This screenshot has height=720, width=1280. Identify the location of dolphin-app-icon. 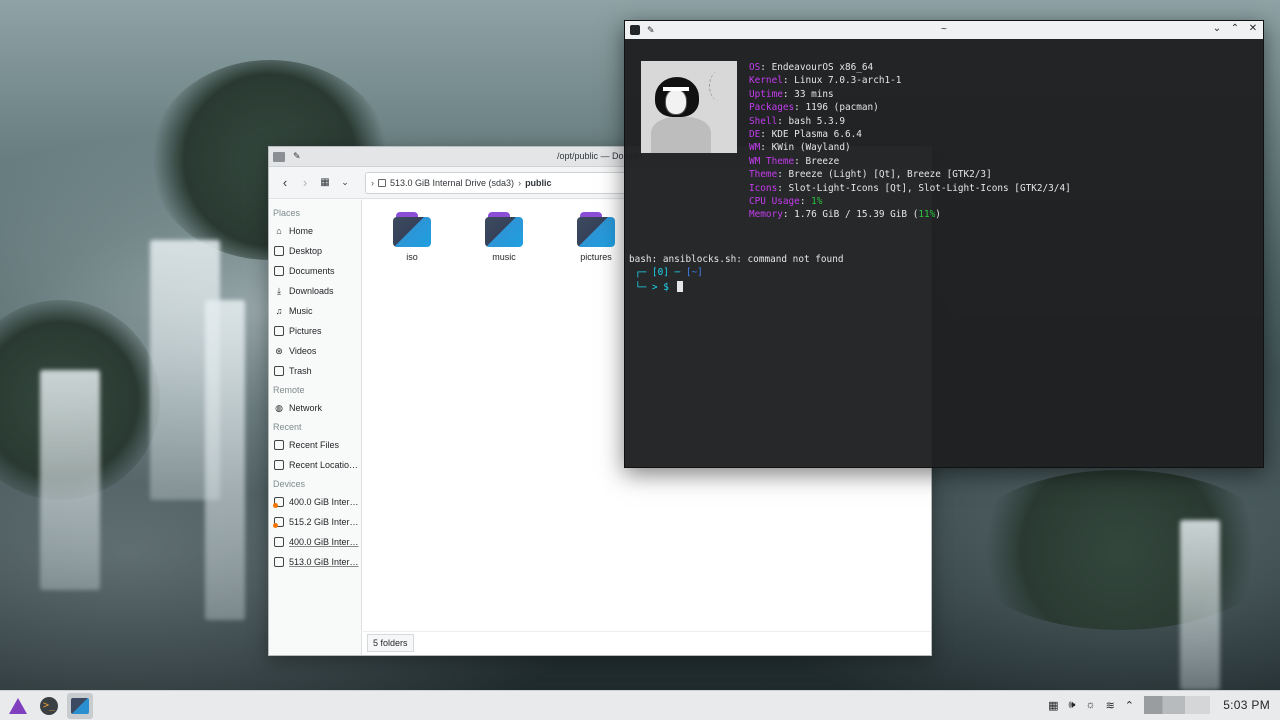
(279, 156).